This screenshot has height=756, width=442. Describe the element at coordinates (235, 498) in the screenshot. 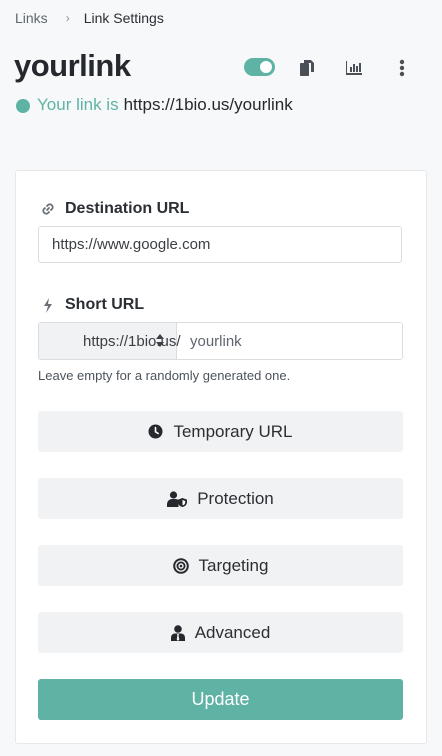

I see `protection-label: Protection` at that location.